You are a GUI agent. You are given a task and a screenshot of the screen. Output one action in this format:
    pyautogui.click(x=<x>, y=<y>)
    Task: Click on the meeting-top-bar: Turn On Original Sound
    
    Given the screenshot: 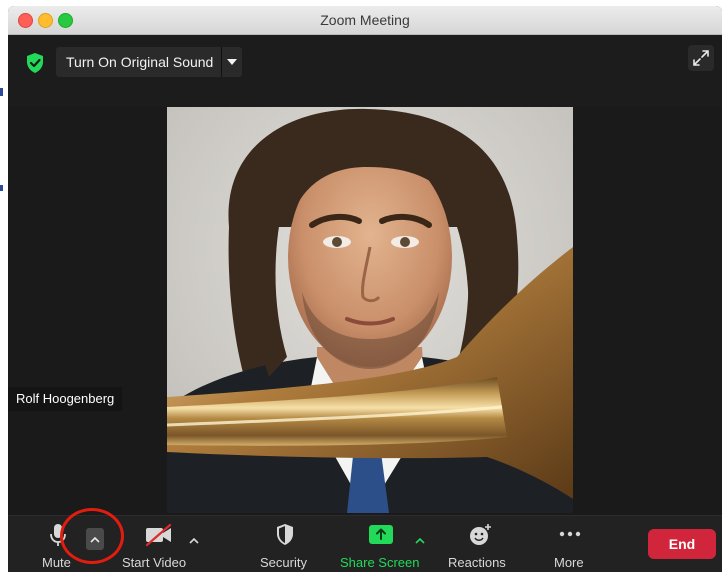 What is the action you would take?
    pyautogui.click(x=365, y=71)
    